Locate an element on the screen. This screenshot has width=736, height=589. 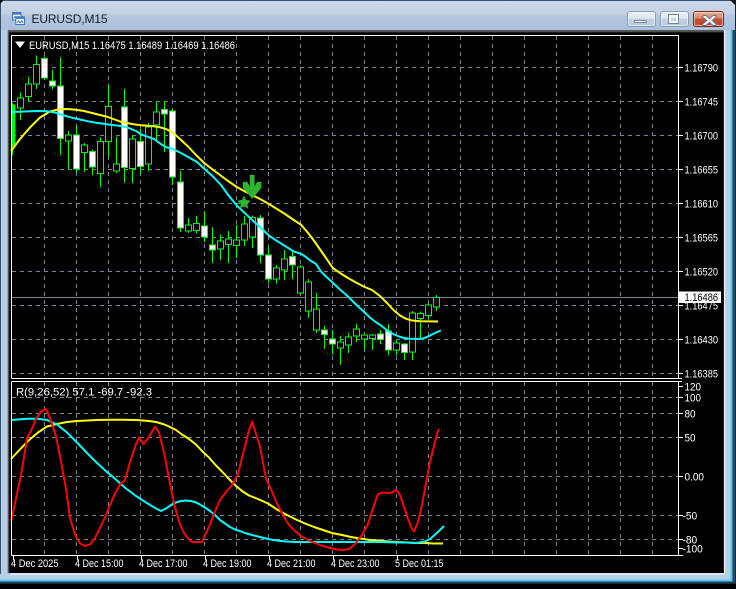
svg-text: 4 Dec 23:00 is located at coordinates (355, 564).